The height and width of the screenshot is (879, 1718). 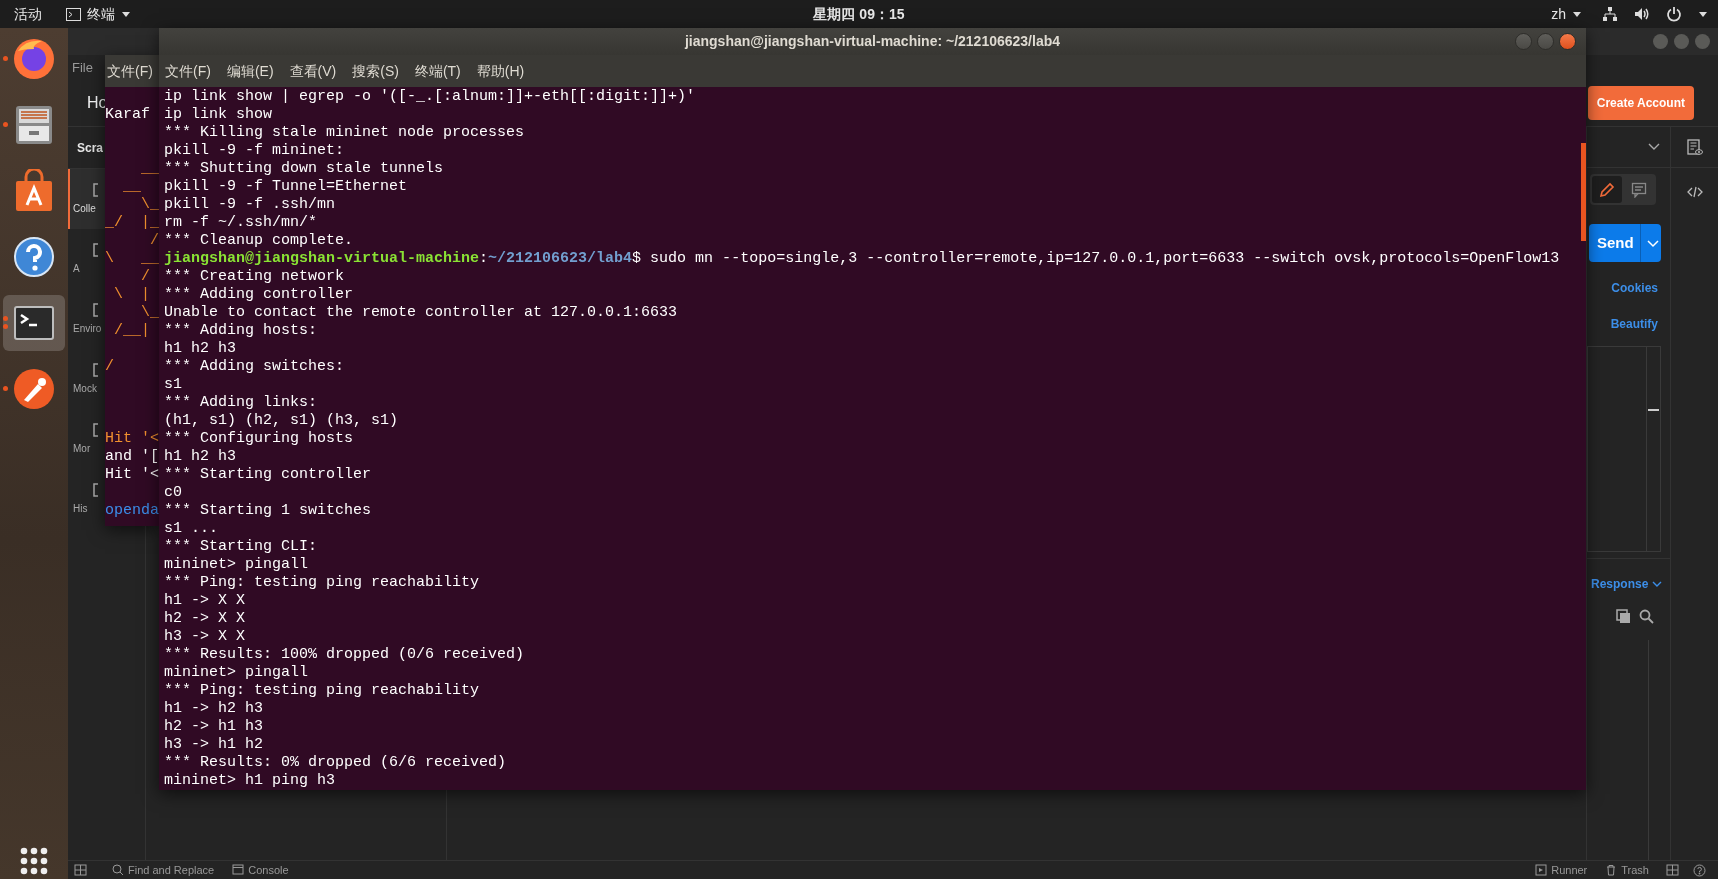 I want to click on sidebar-item: A, so click(x=86, y=259).